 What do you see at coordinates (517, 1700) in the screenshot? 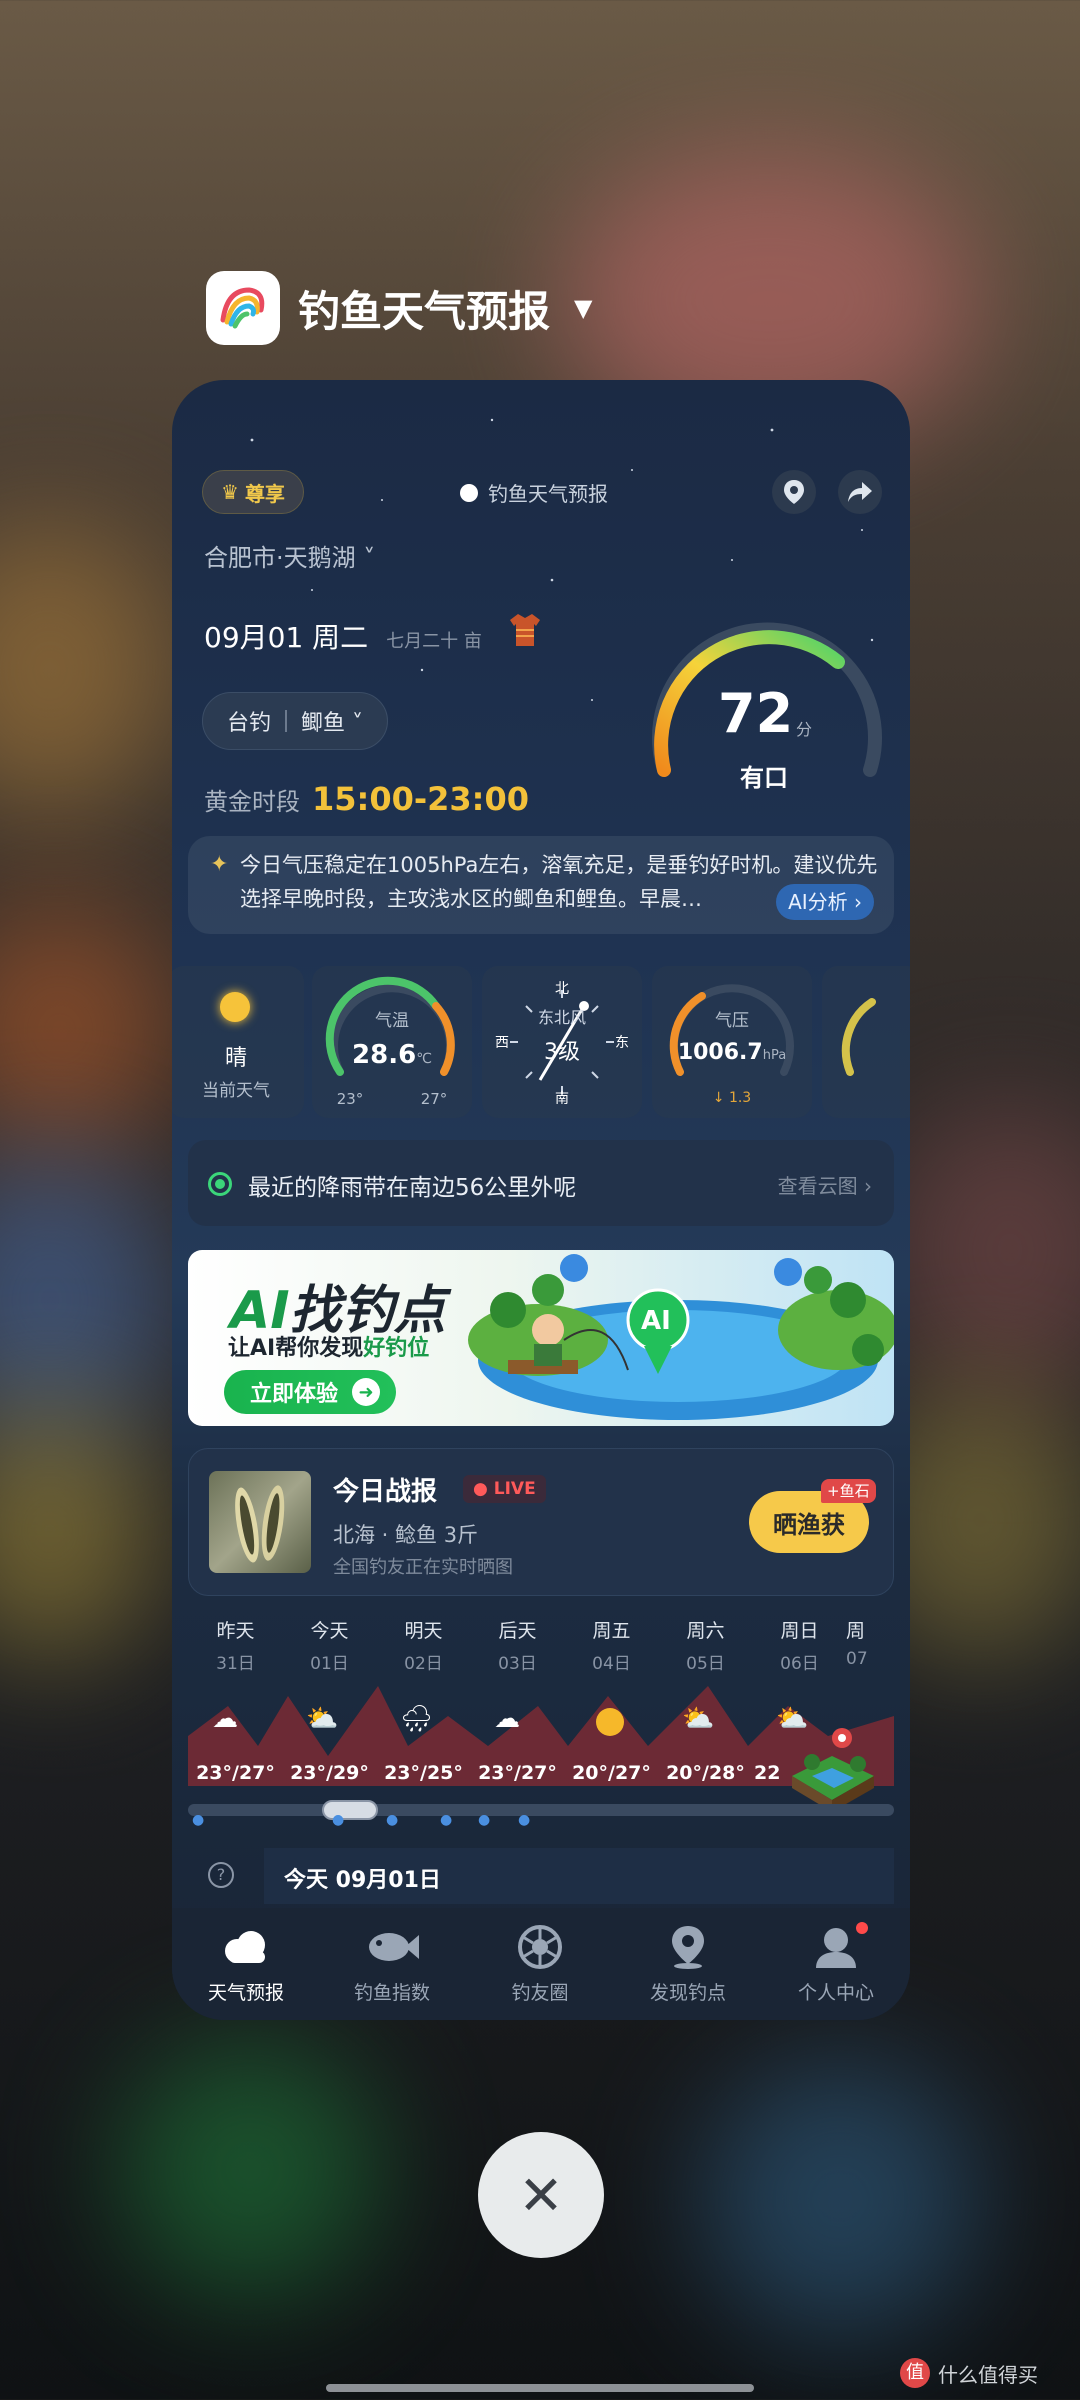
I see `forecast-day: 后天 03日 ☁ 23°/27°` at bounding box center [517, 1700].